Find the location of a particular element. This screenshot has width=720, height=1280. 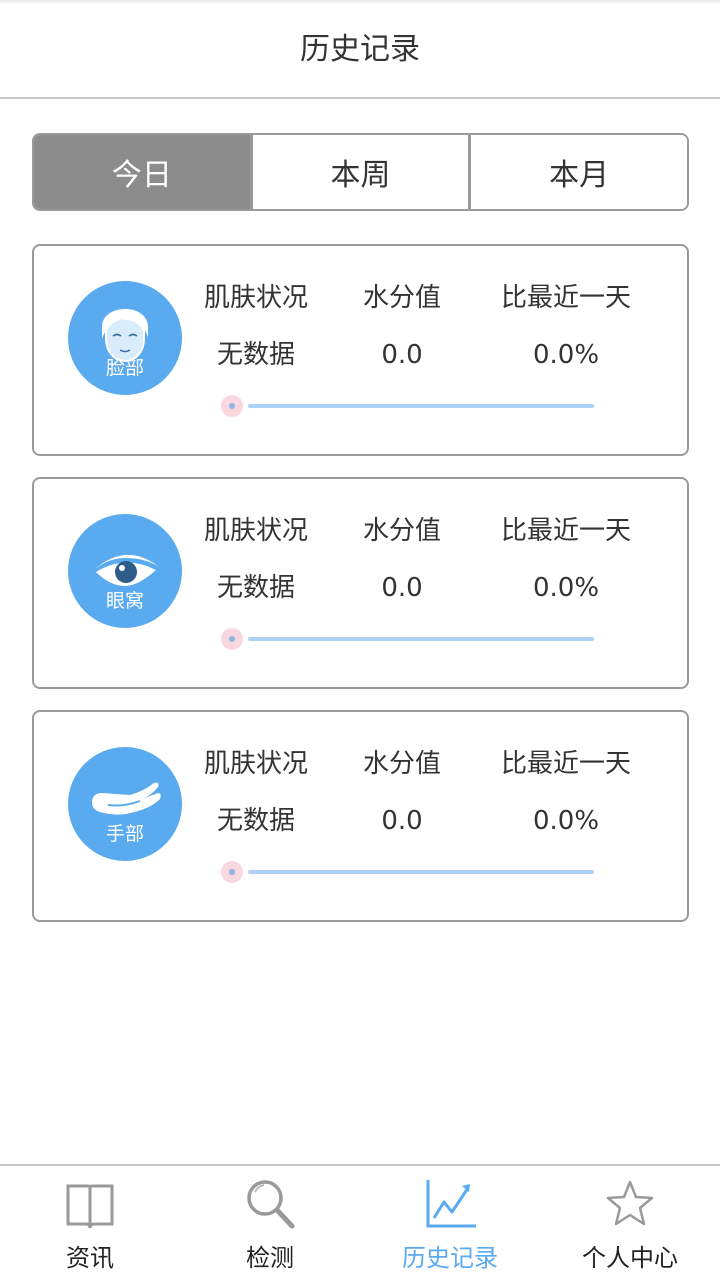

tab-profile: 个人中心 is located at coordinates (630, 1223).